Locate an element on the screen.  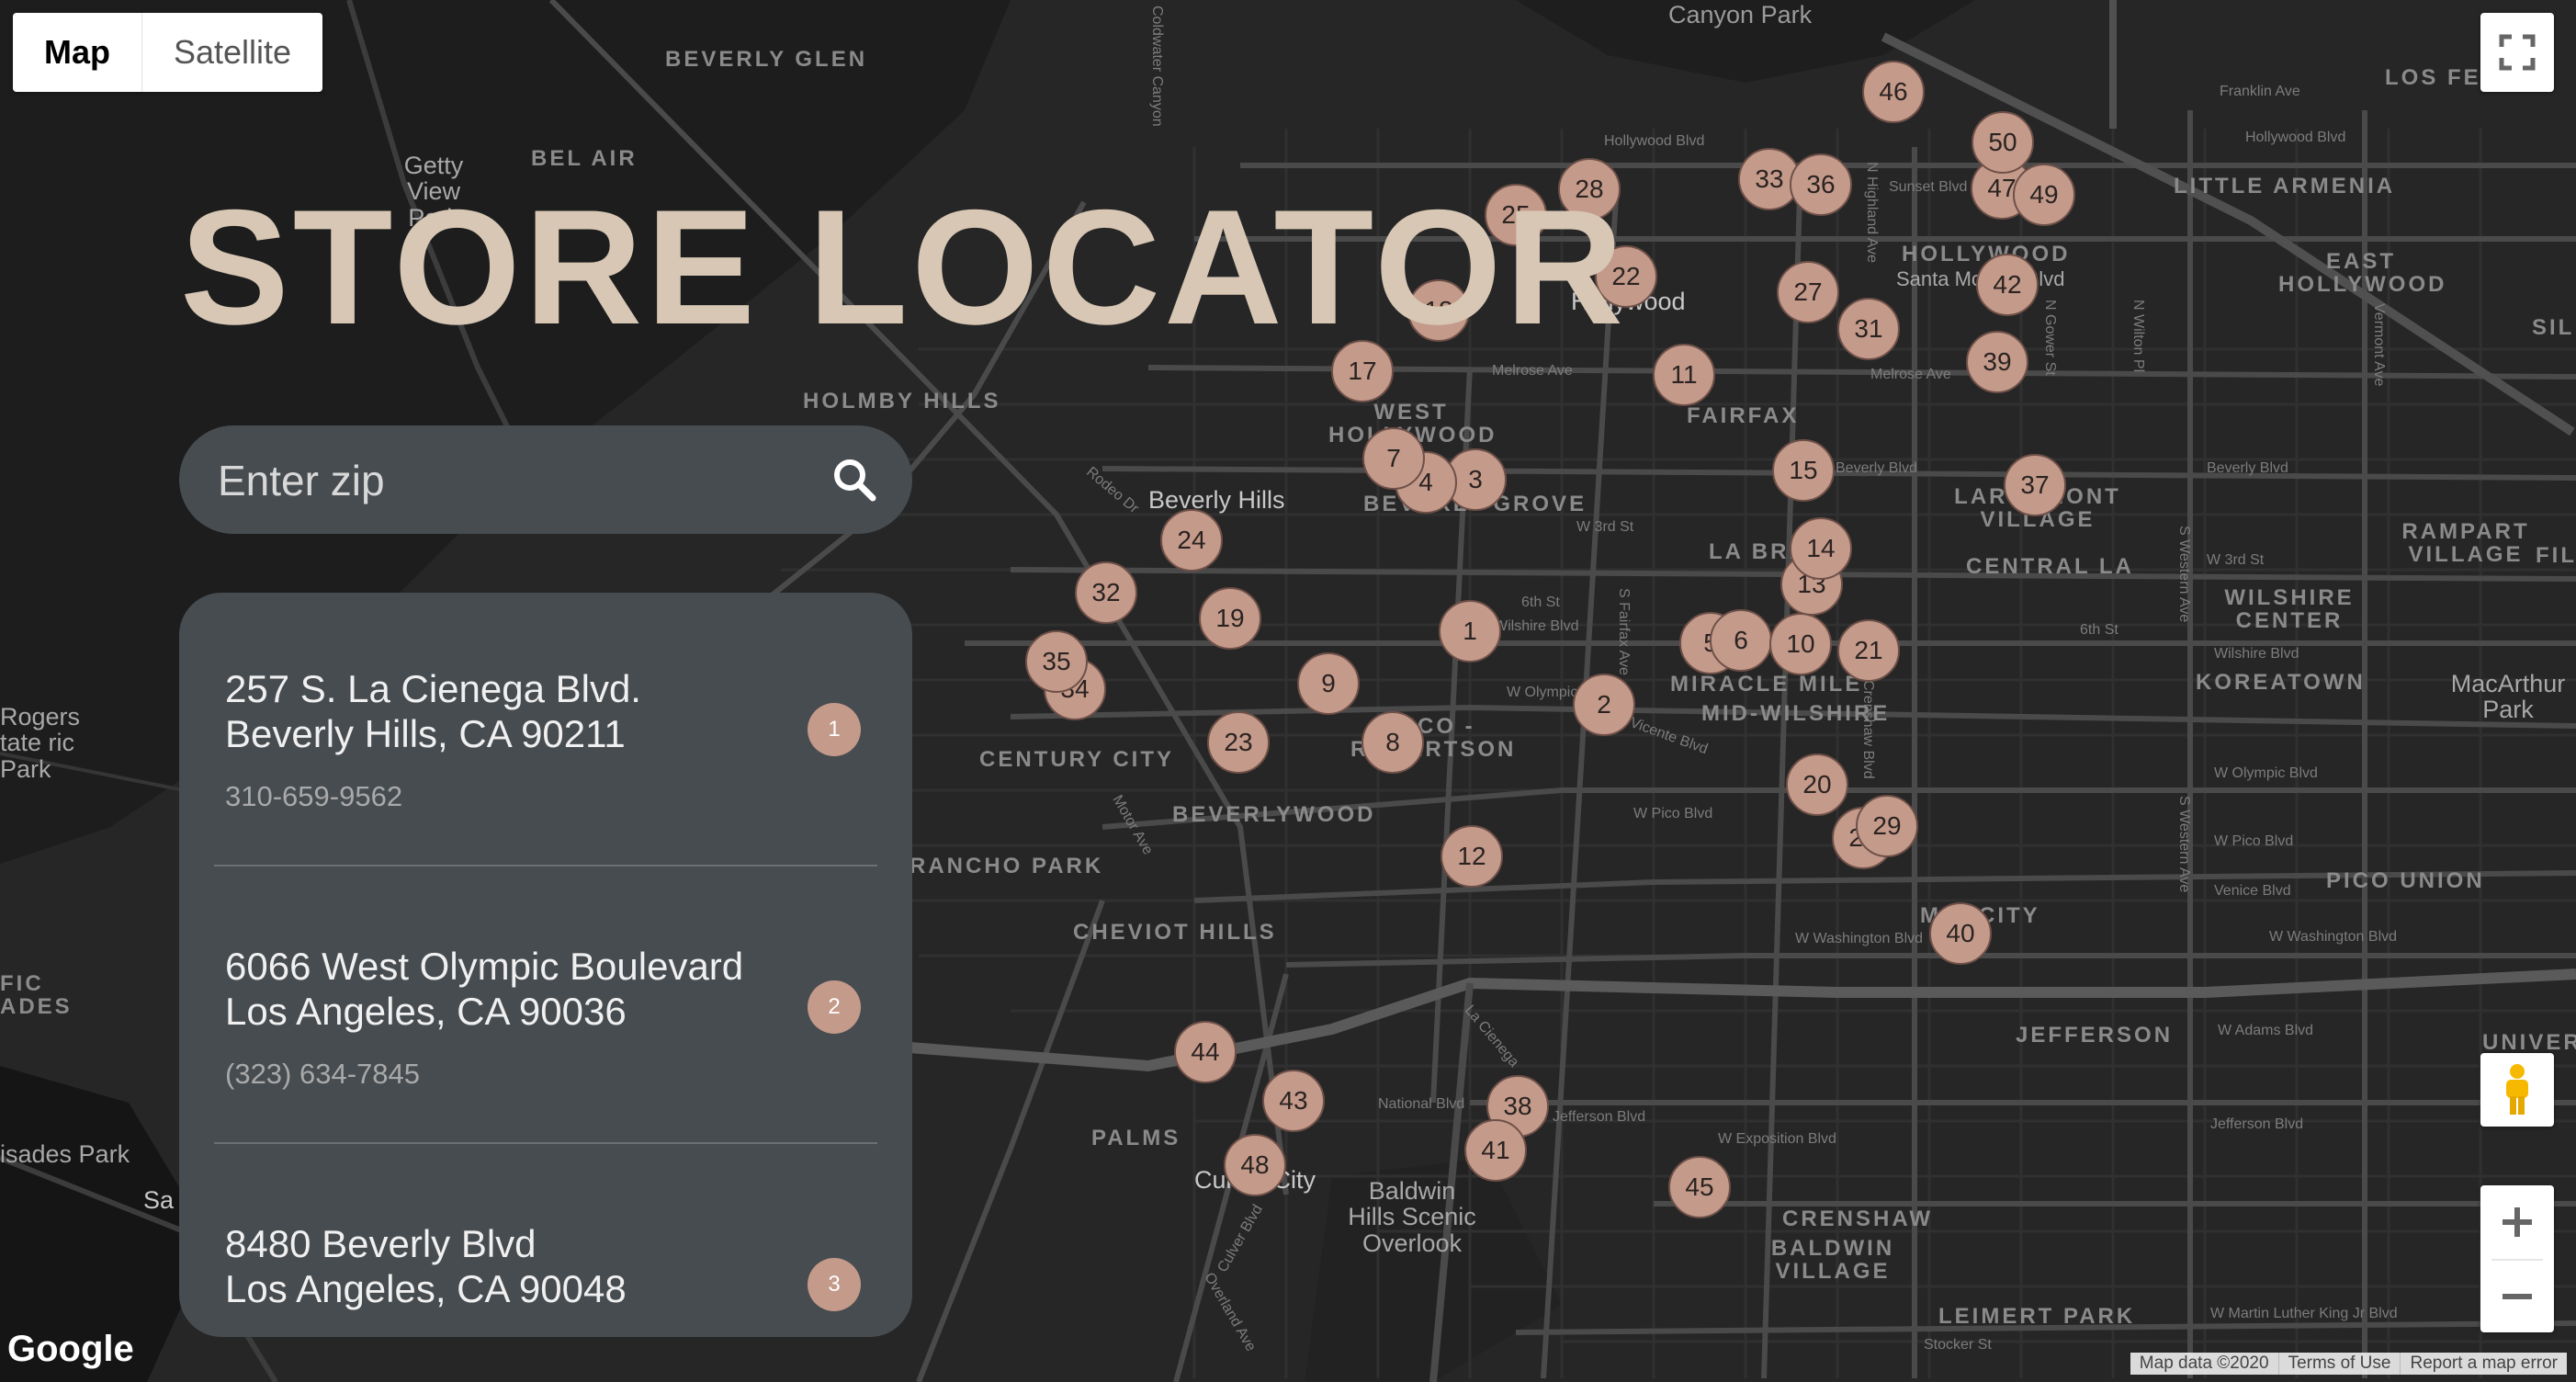
map-type-satellite-button: Satellite is located at coordinates (232, 52).